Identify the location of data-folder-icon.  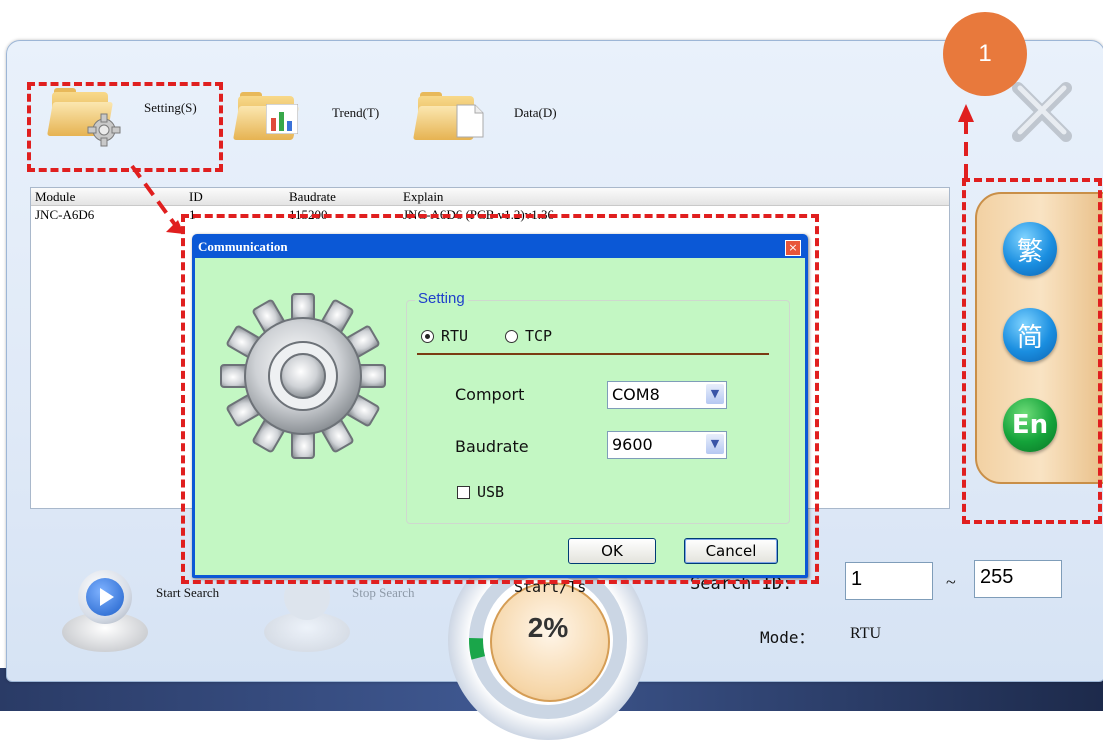
(448, 115).